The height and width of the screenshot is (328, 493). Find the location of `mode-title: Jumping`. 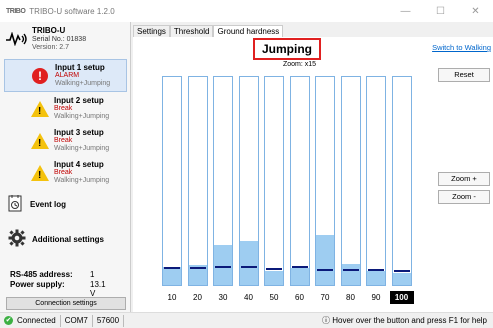

mode-title: Jumping is located at coordinates (287, 49).